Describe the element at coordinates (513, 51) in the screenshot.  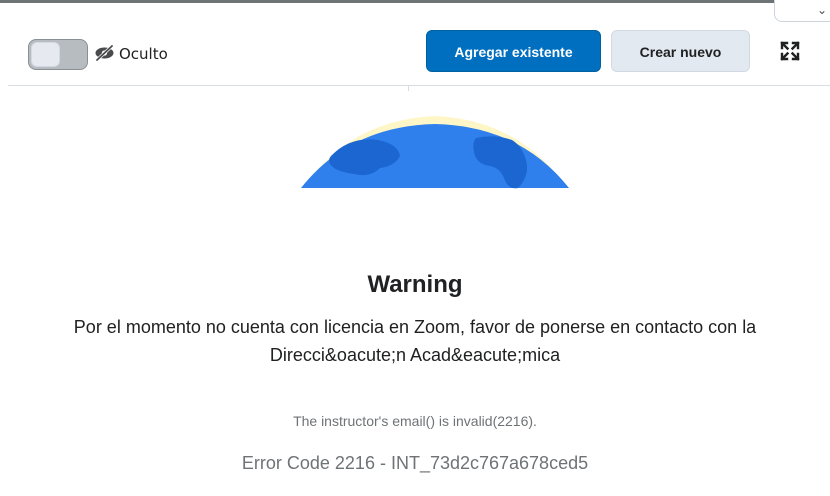
I see `add-existing-button: Agregar existente` at that location.